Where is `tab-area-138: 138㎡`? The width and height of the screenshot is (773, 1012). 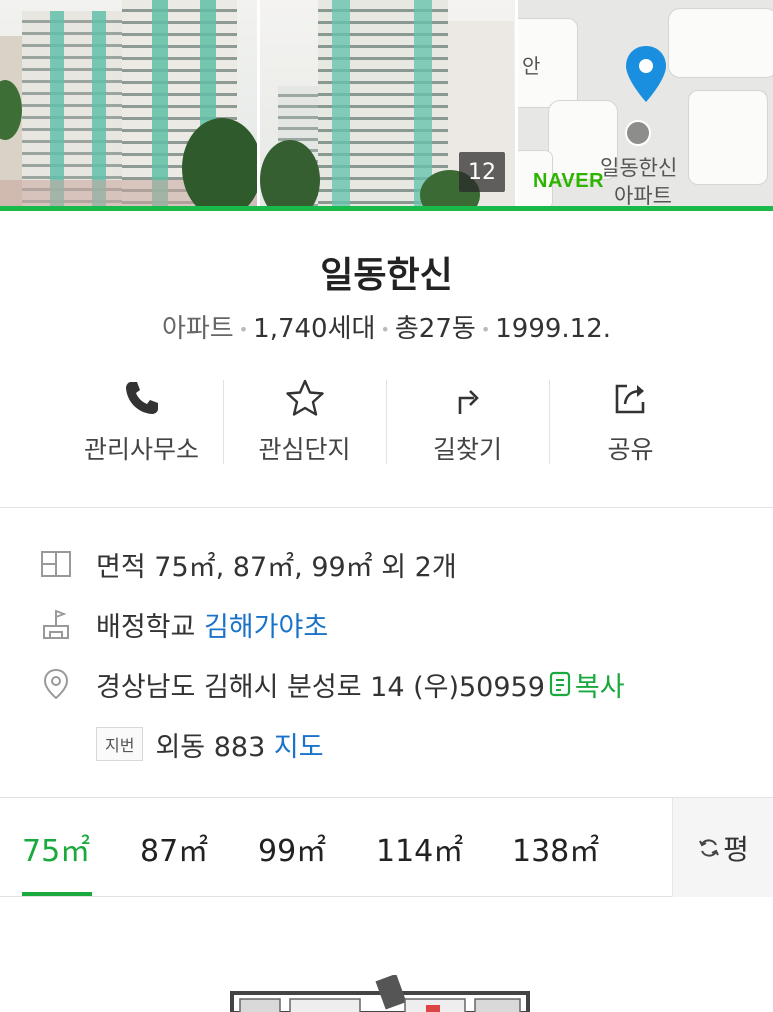 tab-area-138: 138㎡ is located at coordinates (555, 847).